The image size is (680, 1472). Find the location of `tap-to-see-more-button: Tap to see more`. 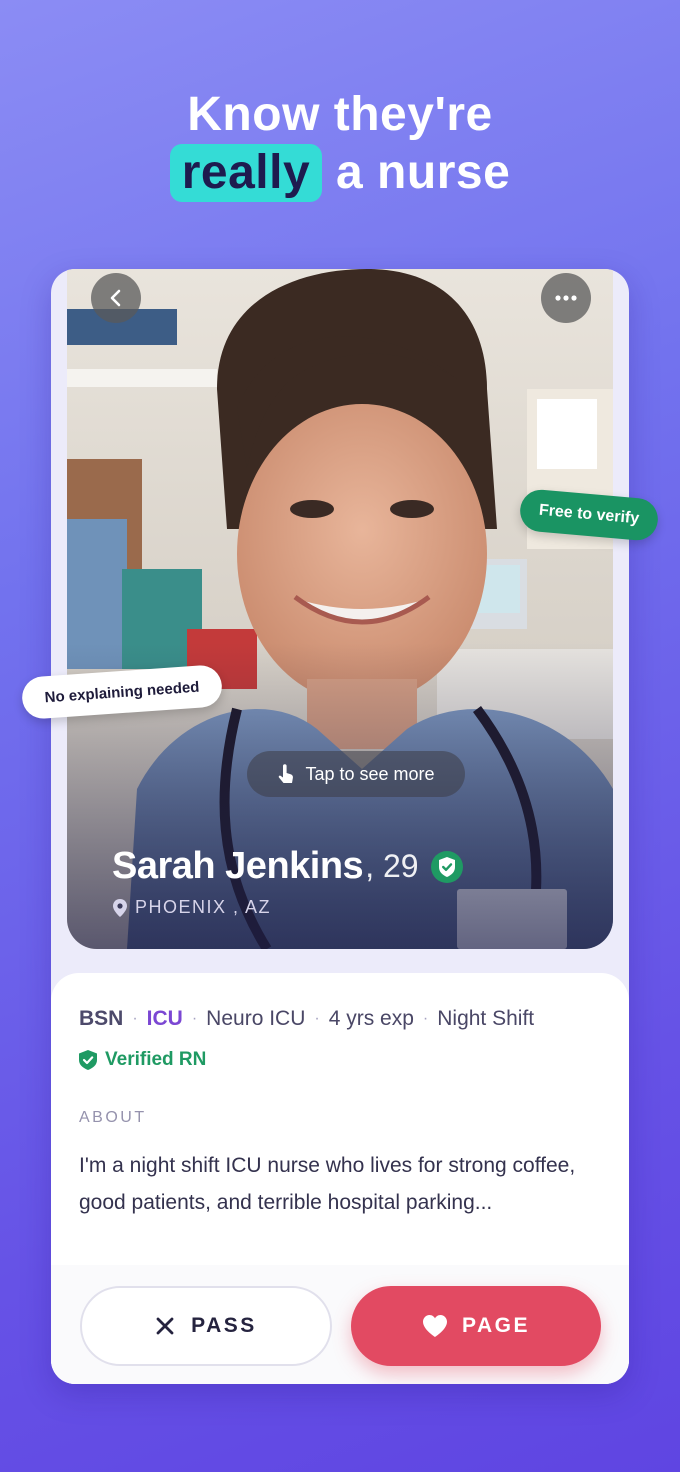

tap-to-see-more-button: Tap to see more is located at coordinates (356, 774).